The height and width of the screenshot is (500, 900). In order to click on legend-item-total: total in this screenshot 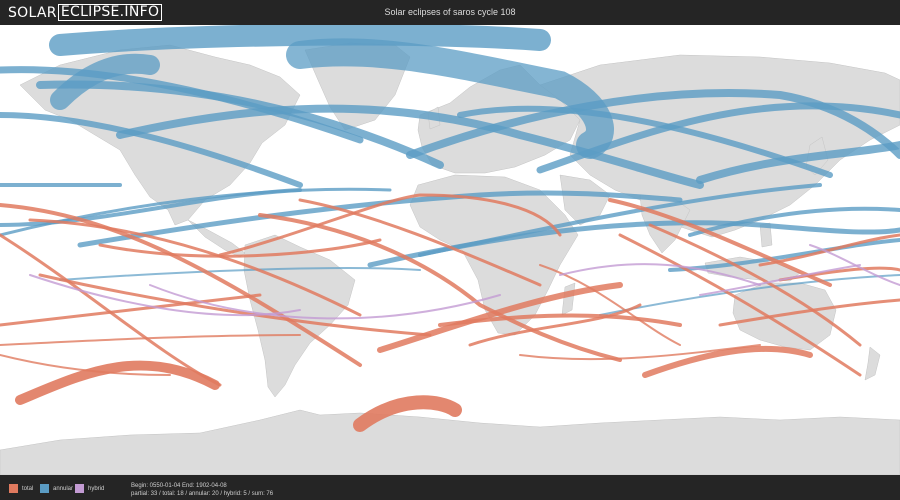, I will do `click(21, 488)`.